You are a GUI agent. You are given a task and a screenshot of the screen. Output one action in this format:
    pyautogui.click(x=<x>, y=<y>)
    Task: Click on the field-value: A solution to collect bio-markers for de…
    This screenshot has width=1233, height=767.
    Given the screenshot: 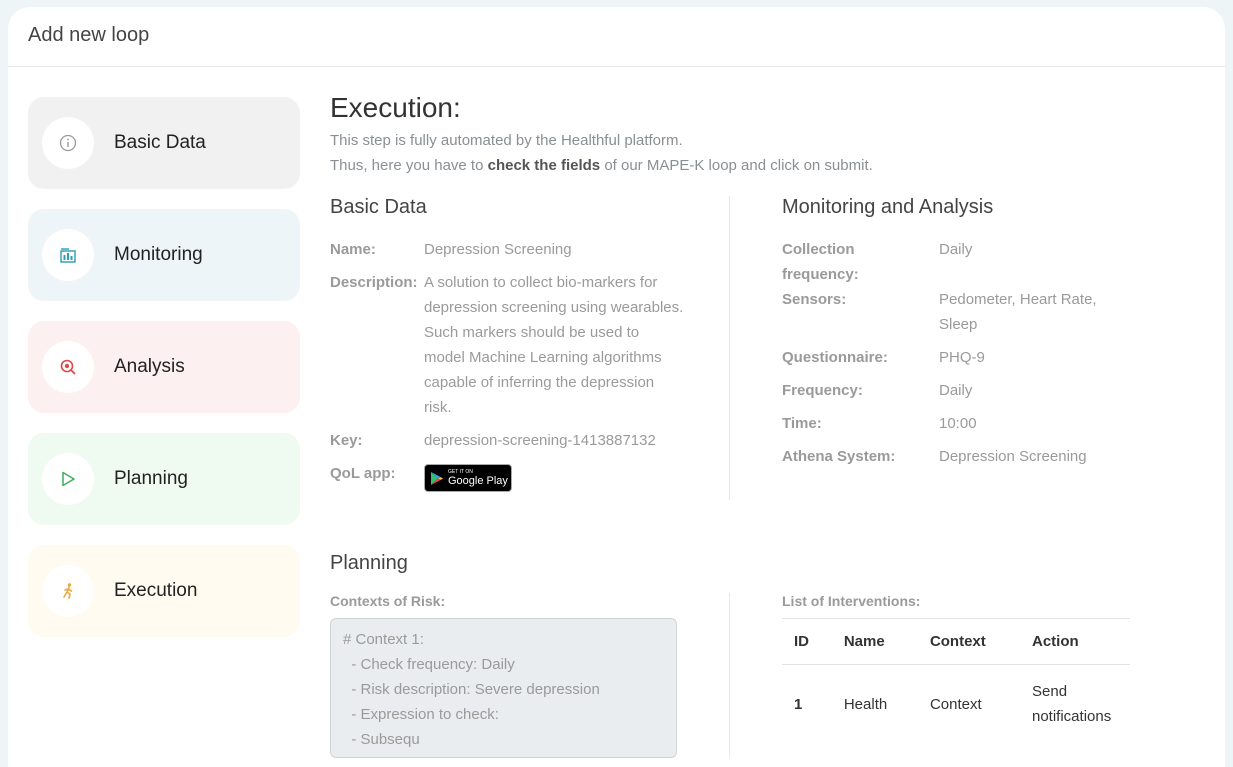 What is the action you would take?
    pyautogui.click(x=554, y=345)
    